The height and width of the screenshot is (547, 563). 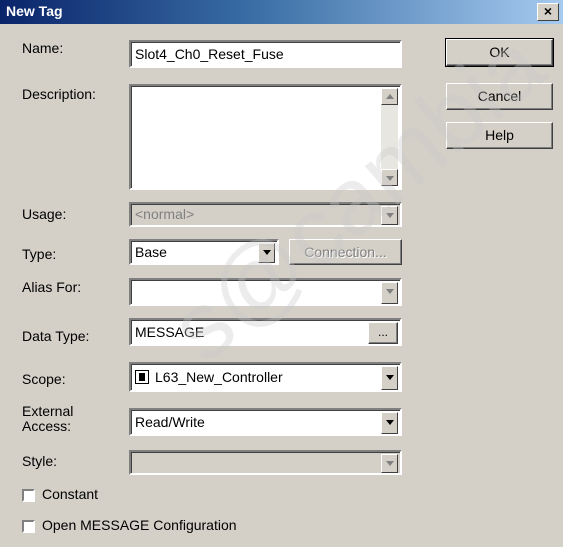 What do you see at coordinates (265, 422) in the screenshot?
I see `access-select: Read/Write` at bounding box center [265, 422].